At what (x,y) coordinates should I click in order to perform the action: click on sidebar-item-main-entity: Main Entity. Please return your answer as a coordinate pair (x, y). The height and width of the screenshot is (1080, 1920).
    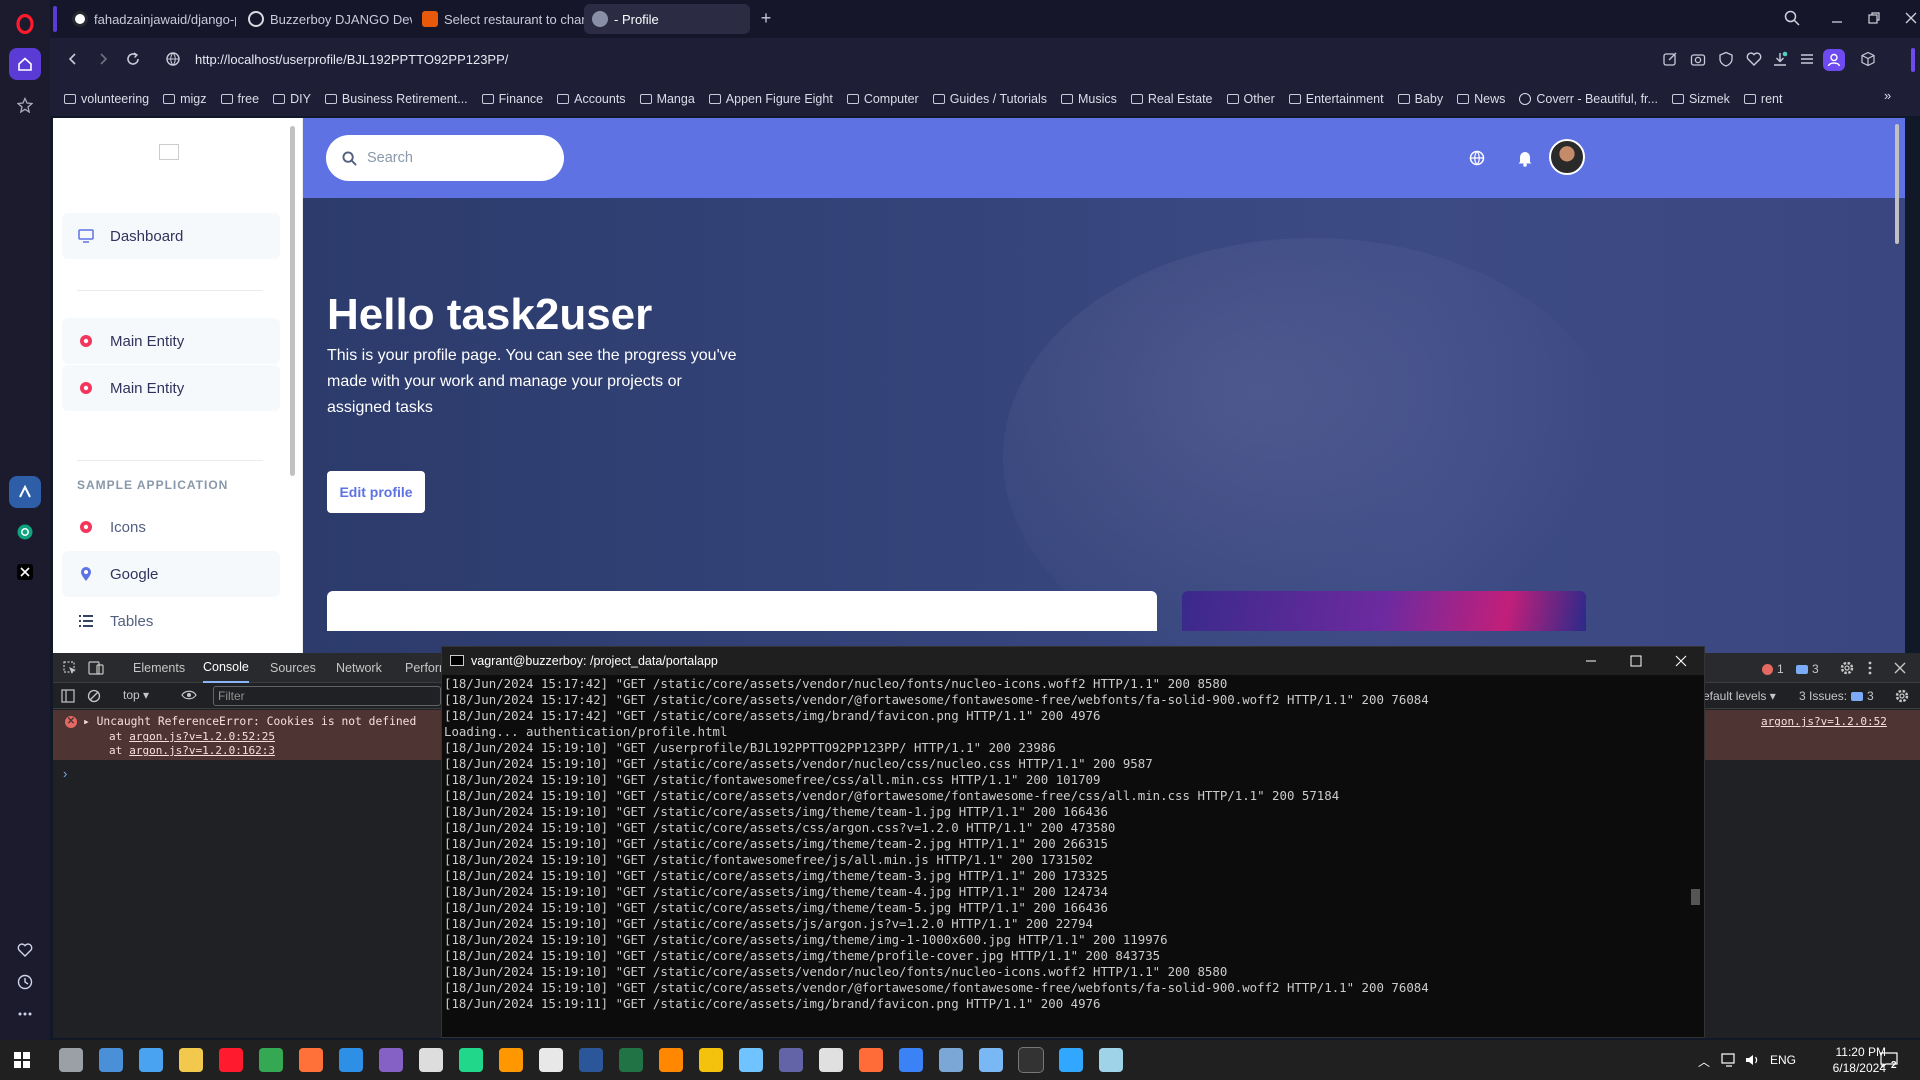
    Looking at the image, I should click on (171, 341).